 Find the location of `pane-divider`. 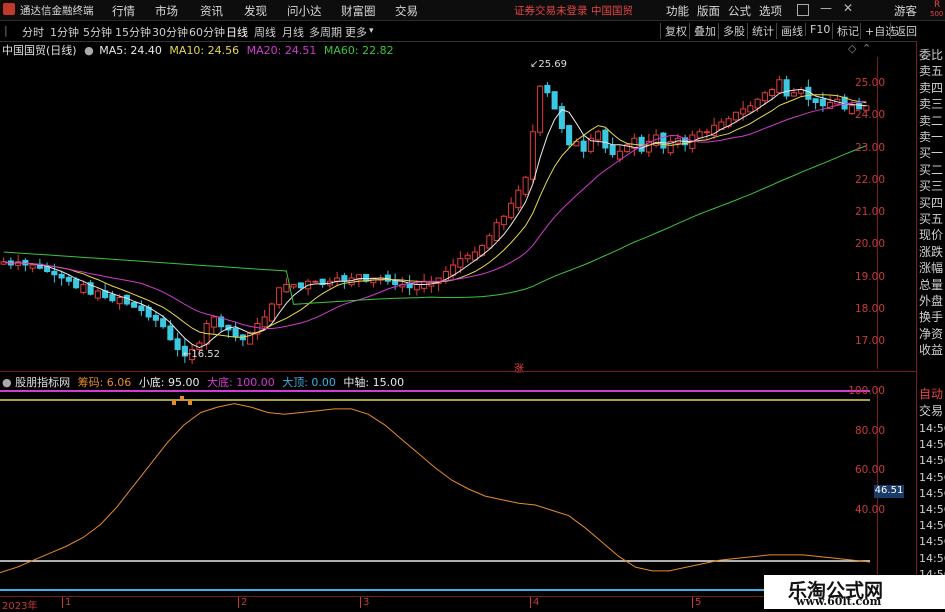

pane-divider is located at coordinates (458, 371).